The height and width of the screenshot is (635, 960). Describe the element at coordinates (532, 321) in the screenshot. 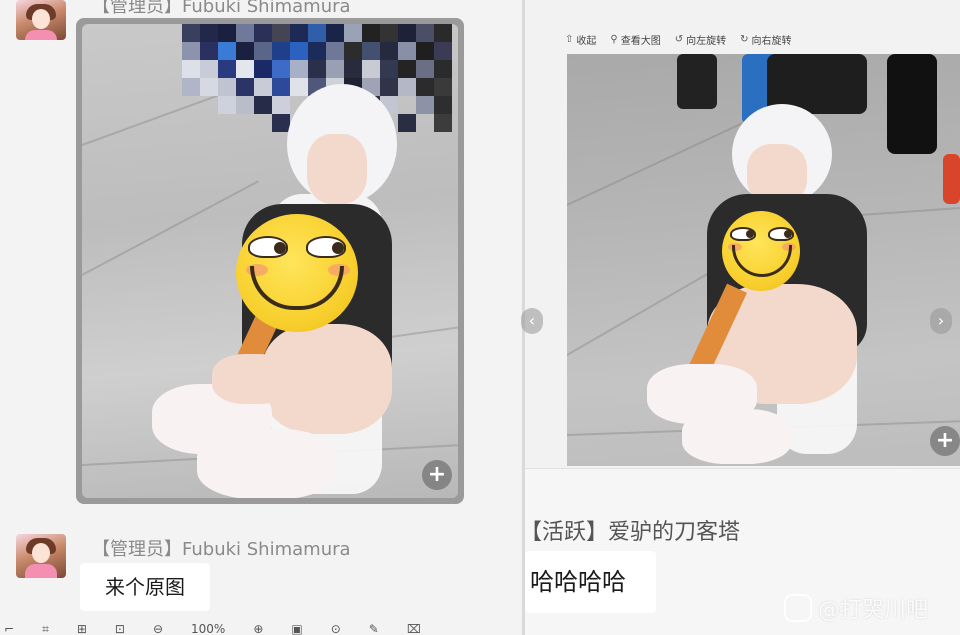

I see `prev-image-button: ‹` at that location.